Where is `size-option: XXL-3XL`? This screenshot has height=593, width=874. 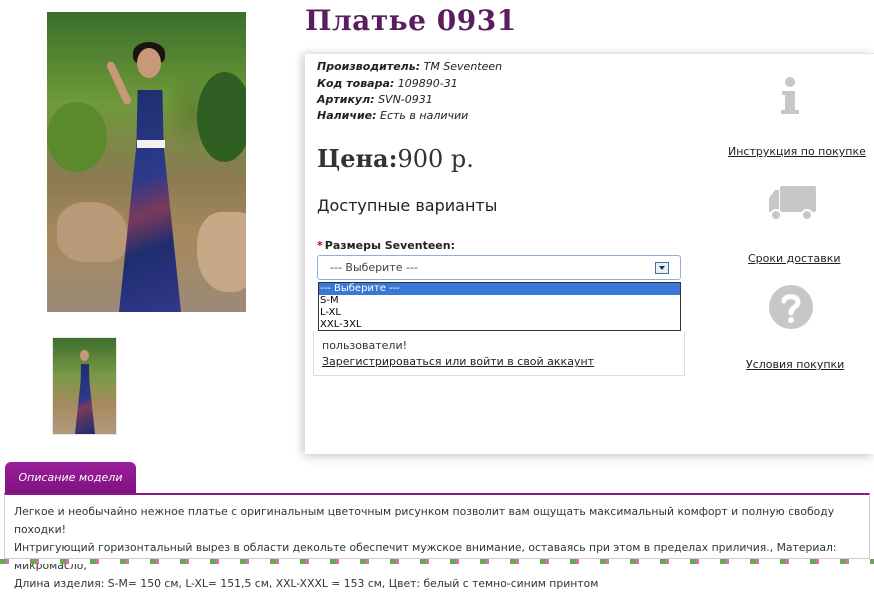 size-option: XXL-3XL is located at coordinates (499, 325).